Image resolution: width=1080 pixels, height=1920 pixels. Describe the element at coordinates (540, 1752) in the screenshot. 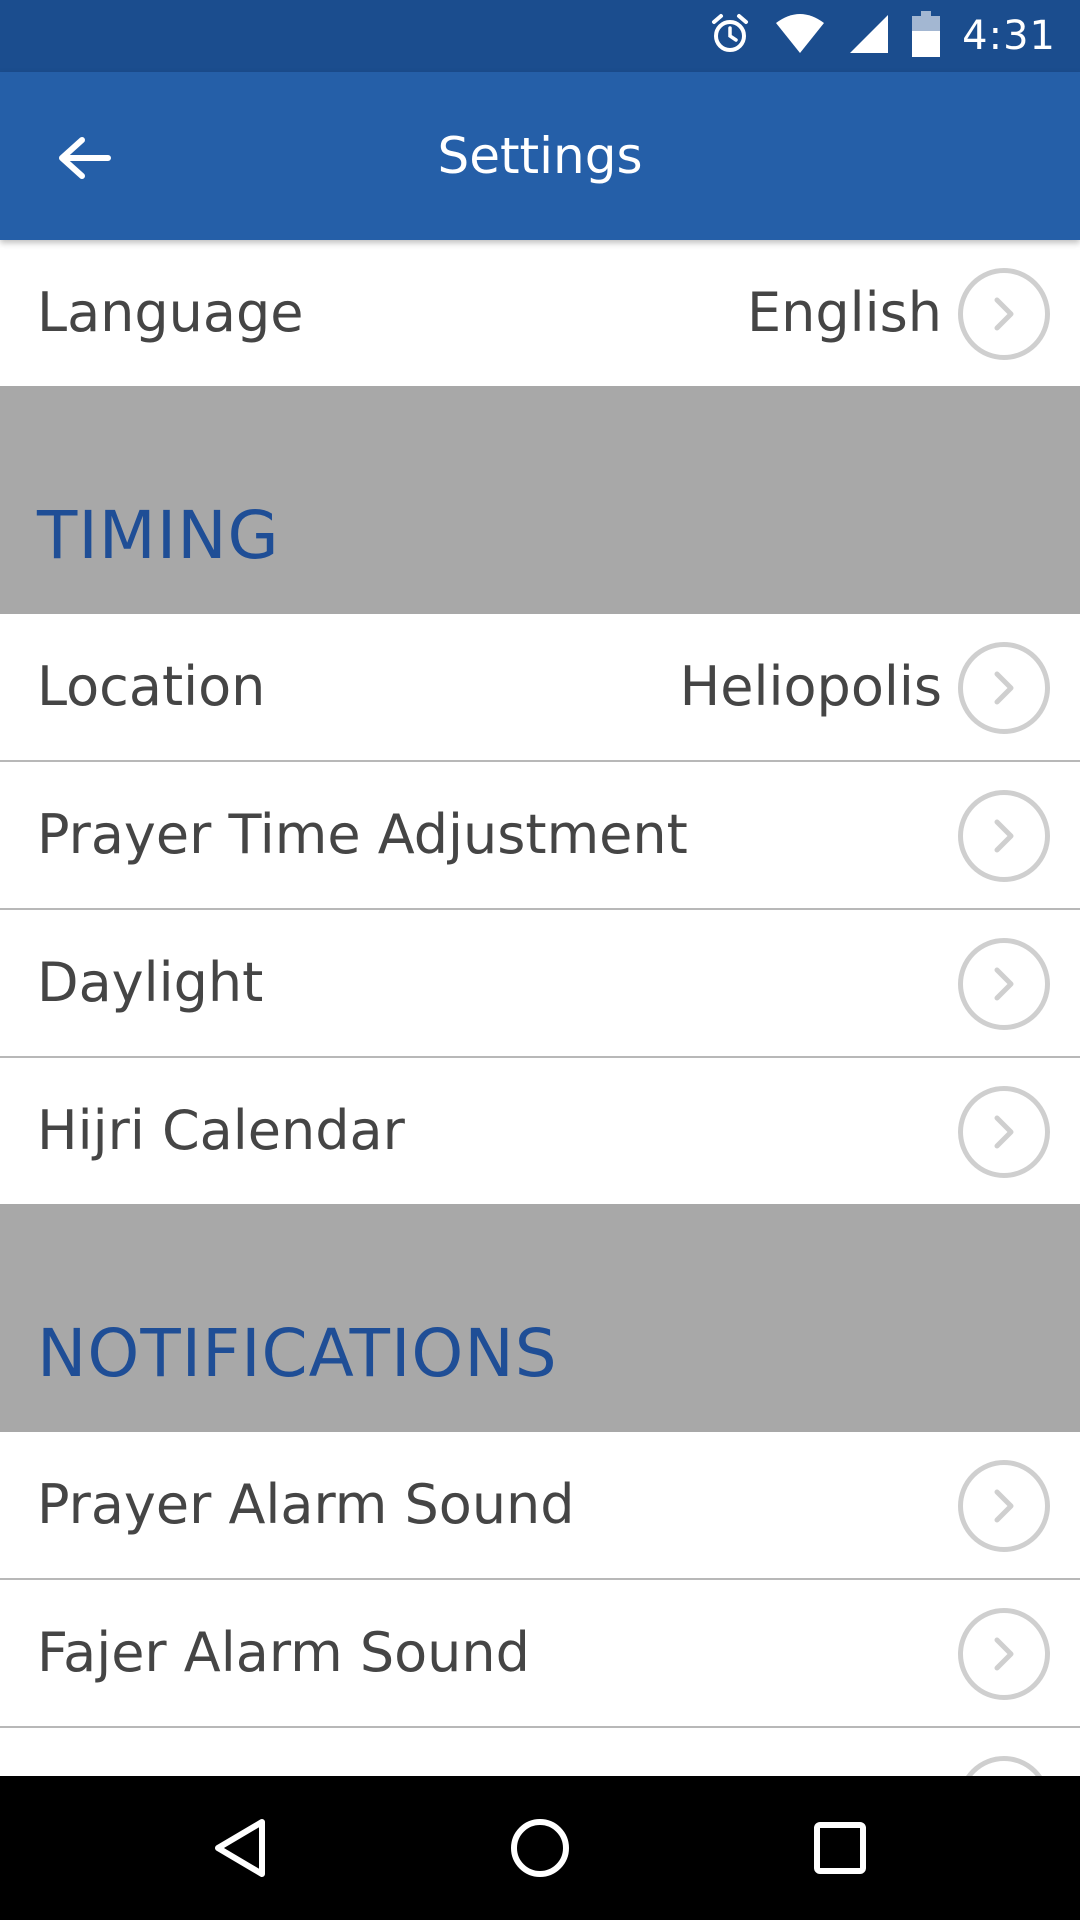

I see `list-item-partial` at that location.